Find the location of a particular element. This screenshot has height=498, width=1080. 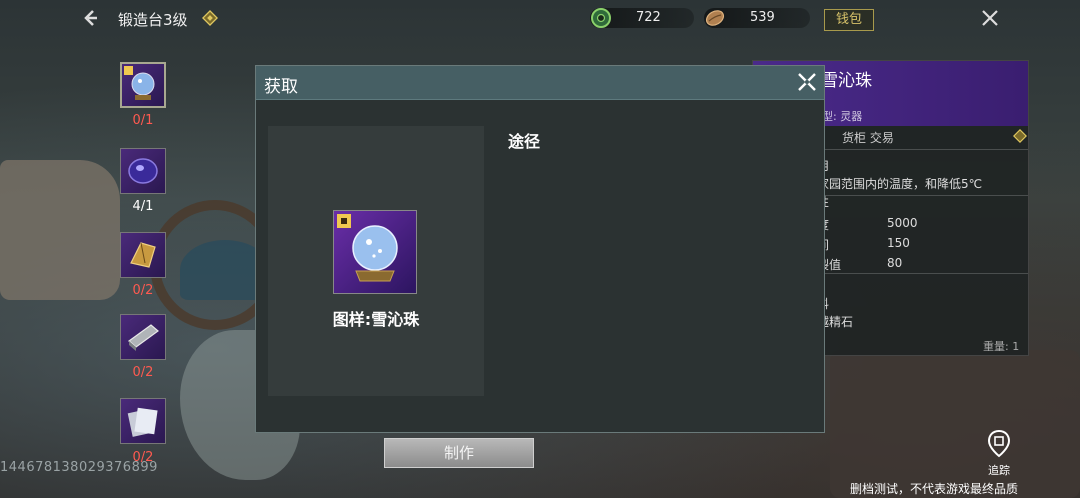

stat-value: 150 is located at coordinates (898, 243).